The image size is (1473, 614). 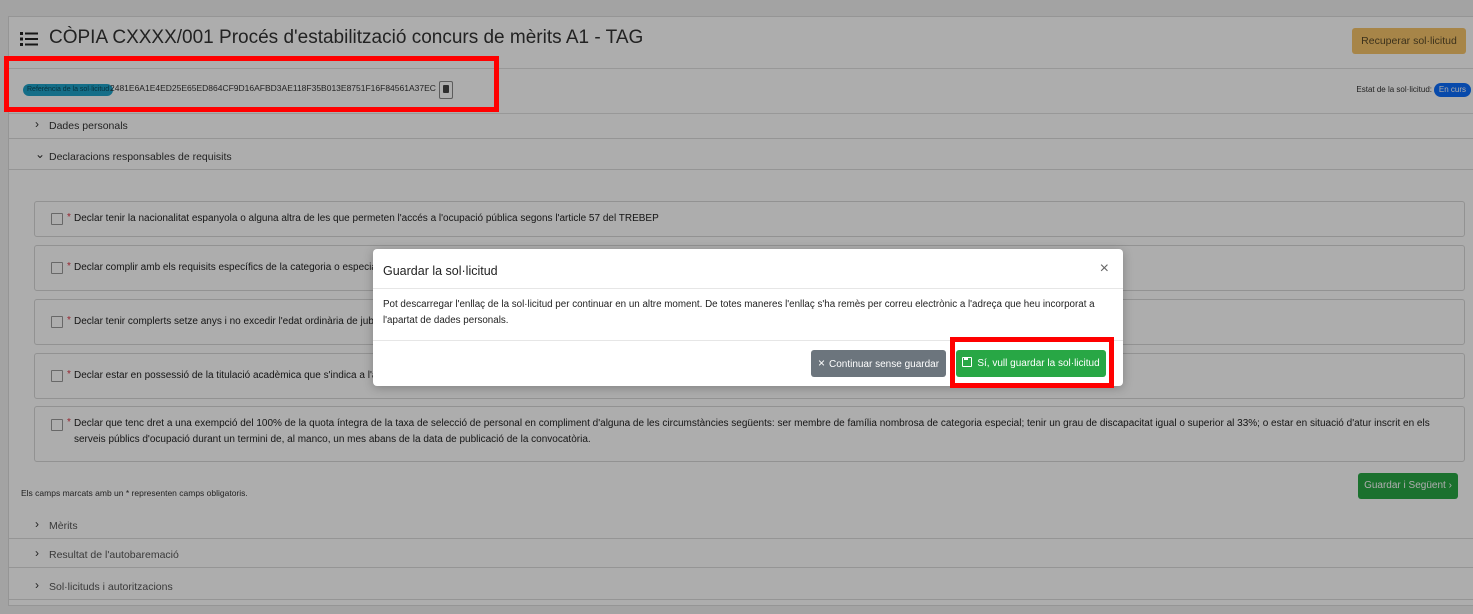 I want to click on dialog-title: Guardar la sol·licitud, so click(x=440, y=271).